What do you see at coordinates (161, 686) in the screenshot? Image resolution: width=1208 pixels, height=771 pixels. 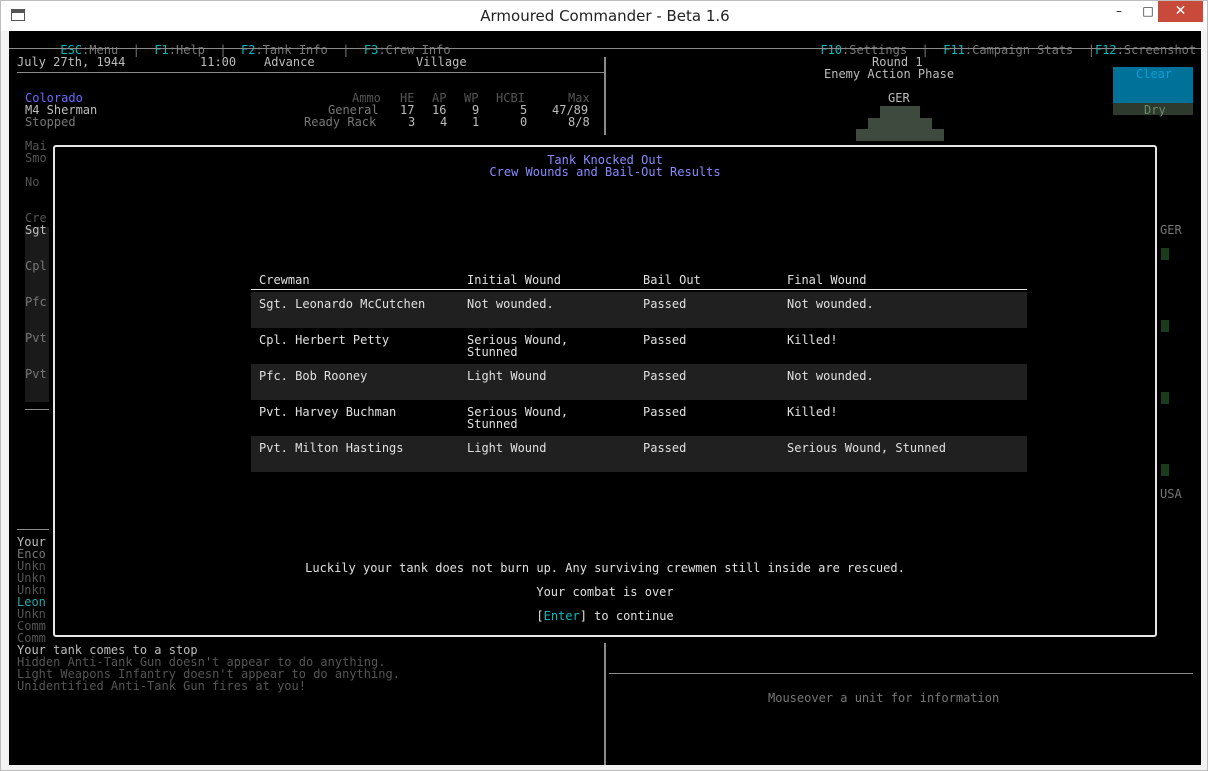 I see `message-3: Unidentified Anti-Tank Gun fires at you!` at bounding box center [161, 686].